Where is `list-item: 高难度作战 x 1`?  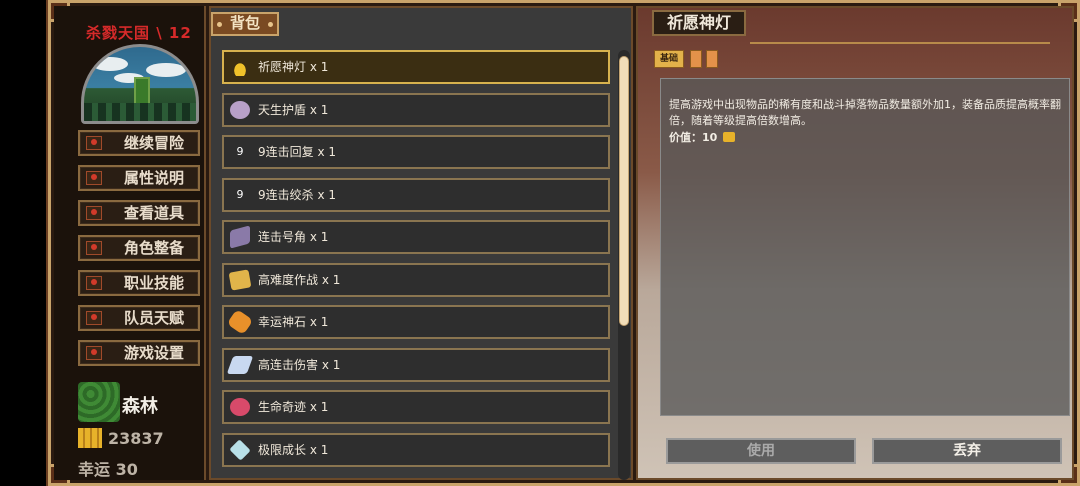
list-item: 高难度作战 x 1 is located at coordinates (416, 279).